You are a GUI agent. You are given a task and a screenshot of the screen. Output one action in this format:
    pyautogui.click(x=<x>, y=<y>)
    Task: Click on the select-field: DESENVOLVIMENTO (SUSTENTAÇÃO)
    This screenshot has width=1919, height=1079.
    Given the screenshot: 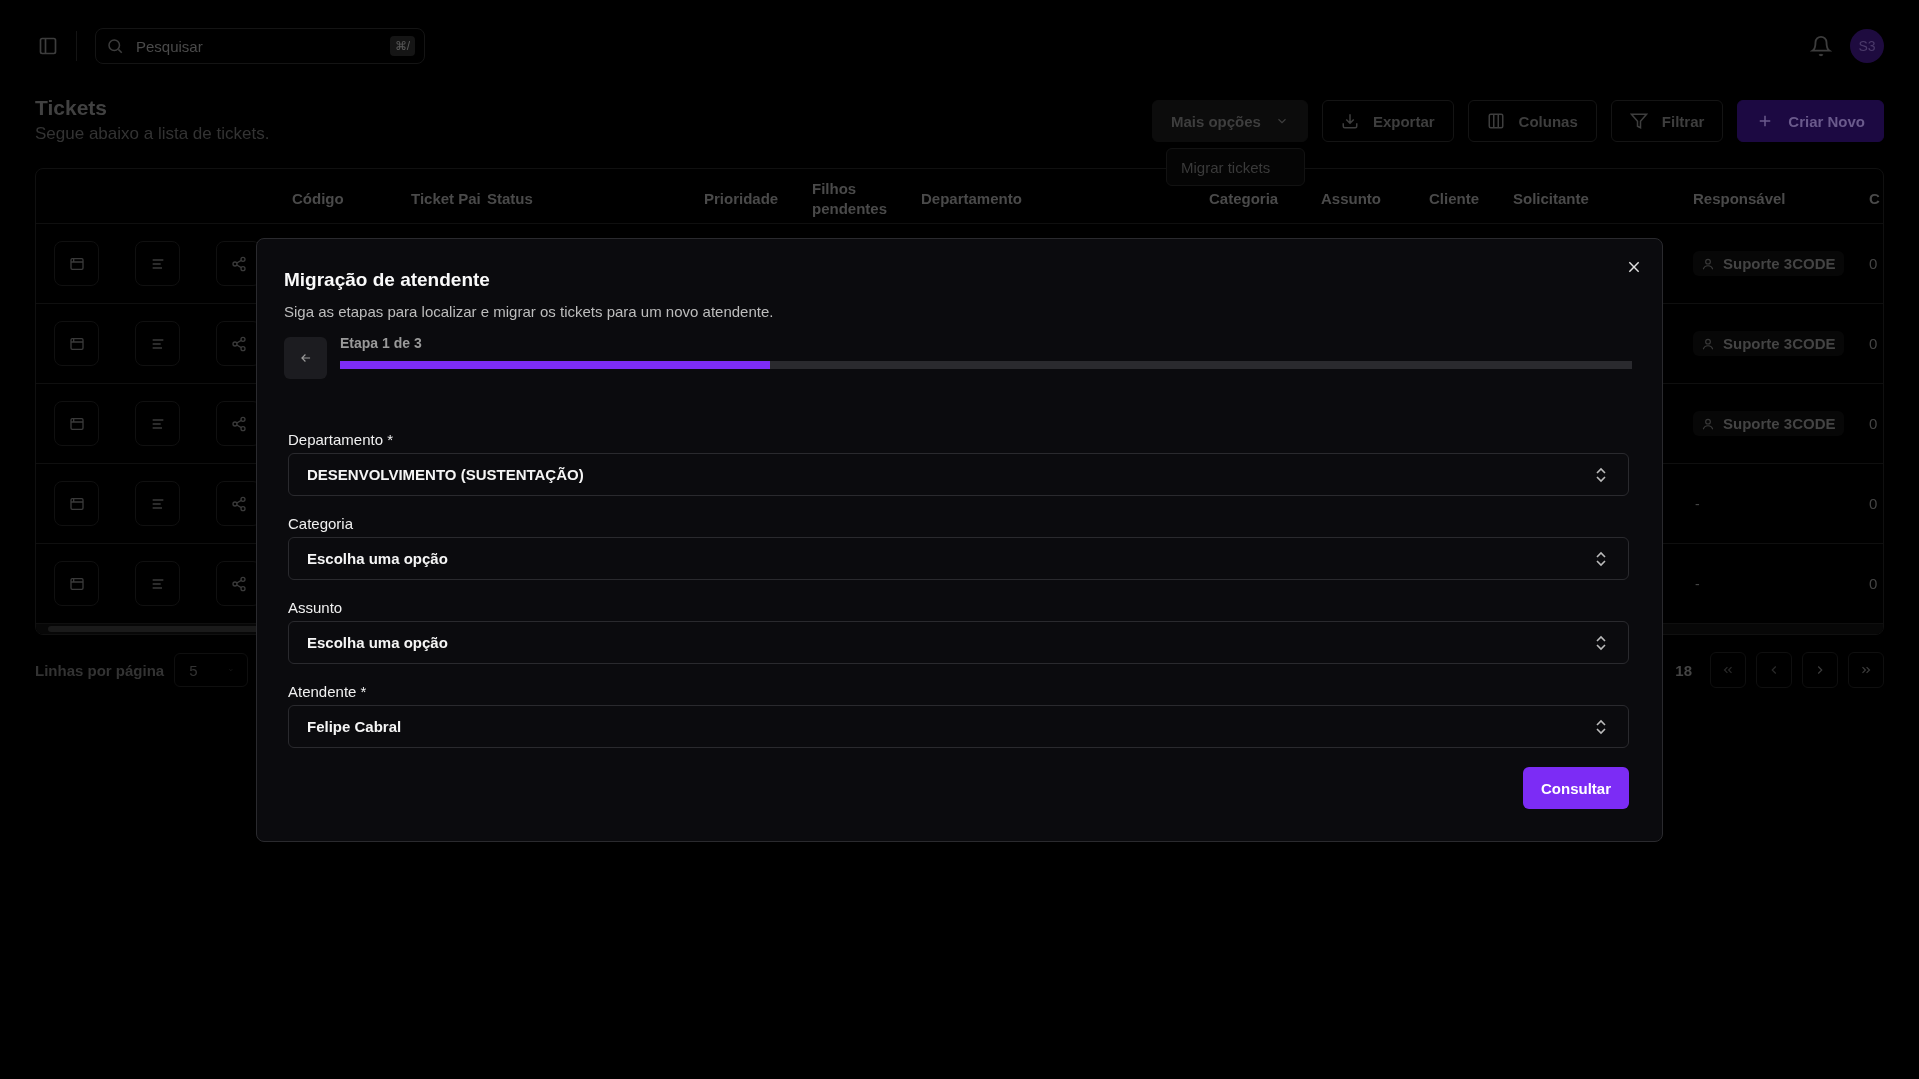 What is the action you would take?
    pyautogui.click(x=958, y=474)
    